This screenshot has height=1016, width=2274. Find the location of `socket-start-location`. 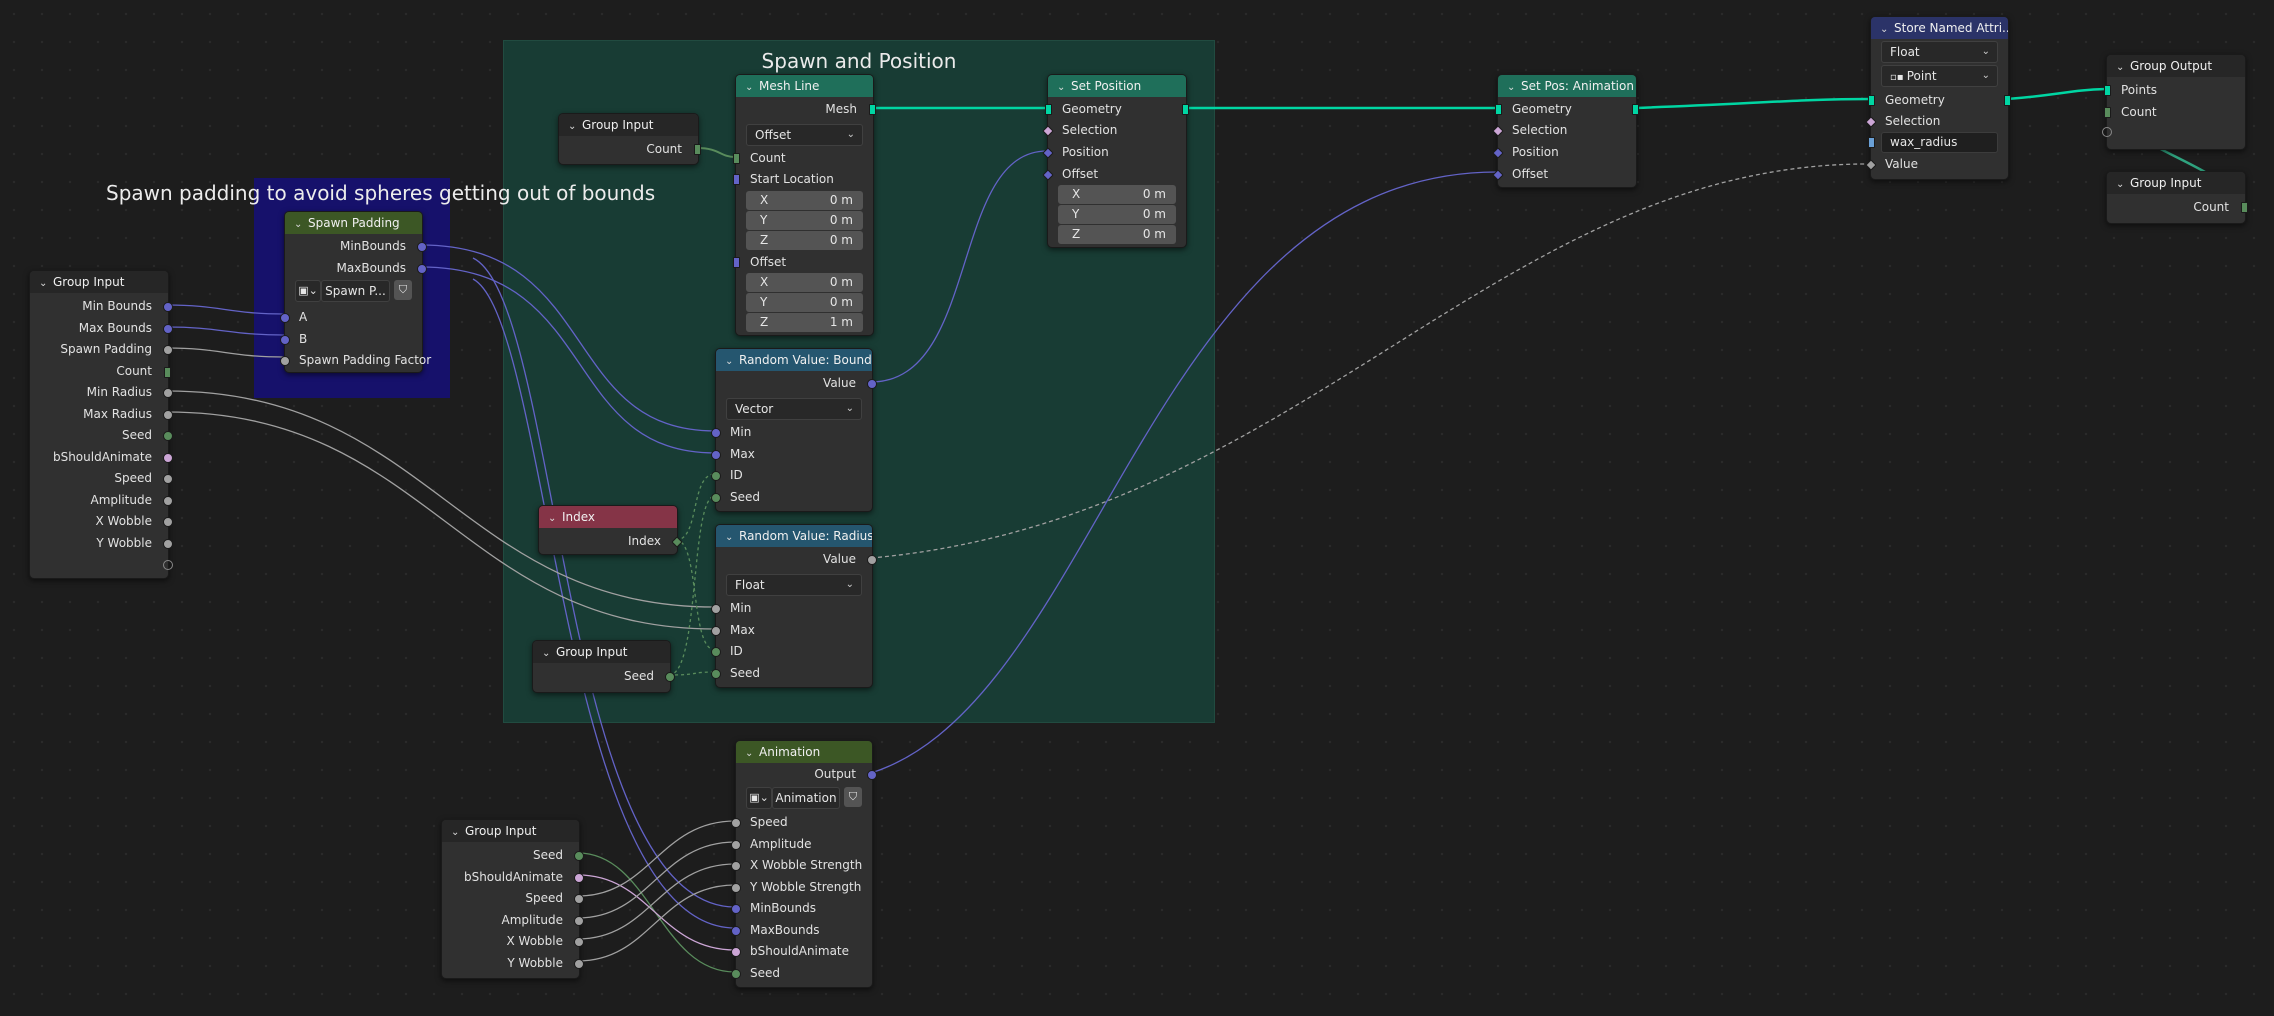

socket-start-location is located at coordinates (736, 179).